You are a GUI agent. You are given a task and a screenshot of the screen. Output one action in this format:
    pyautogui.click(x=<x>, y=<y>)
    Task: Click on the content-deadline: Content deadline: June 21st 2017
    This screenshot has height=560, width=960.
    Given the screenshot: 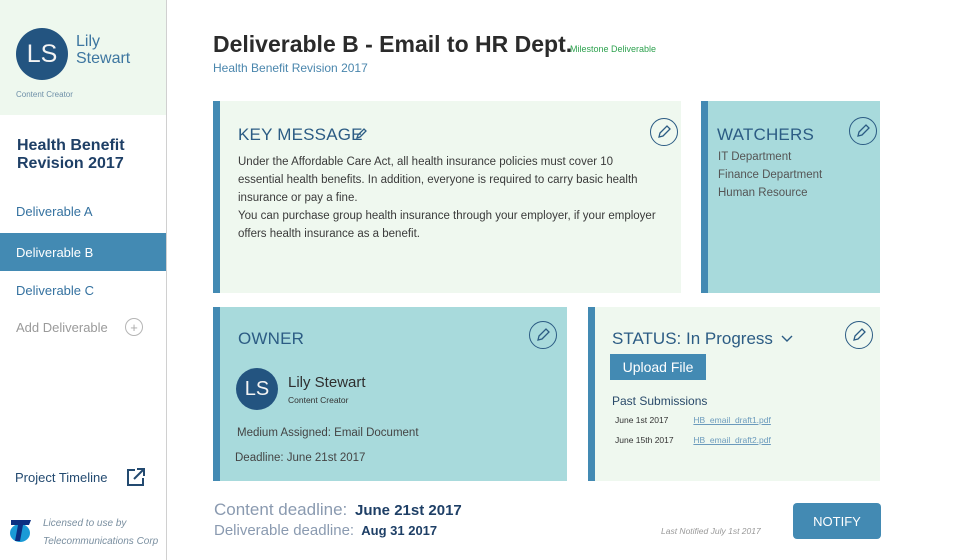 What is the action you would take?
    pyautogui.click(x=338, y=510)
    